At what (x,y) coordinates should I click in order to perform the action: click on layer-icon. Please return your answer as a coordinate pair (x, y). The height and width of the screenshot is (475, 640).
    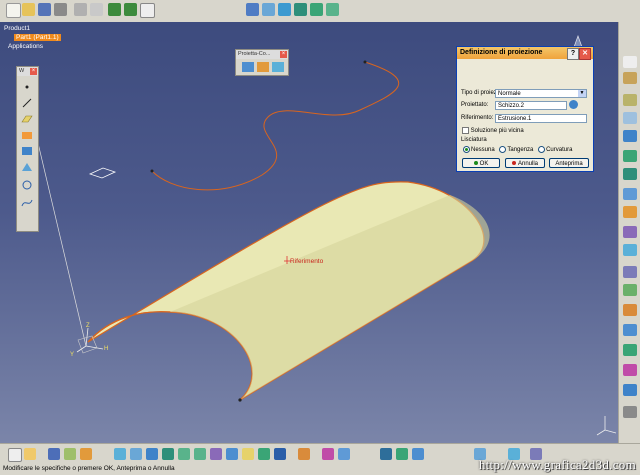
    Looking at the image, I should click on (402, 454).